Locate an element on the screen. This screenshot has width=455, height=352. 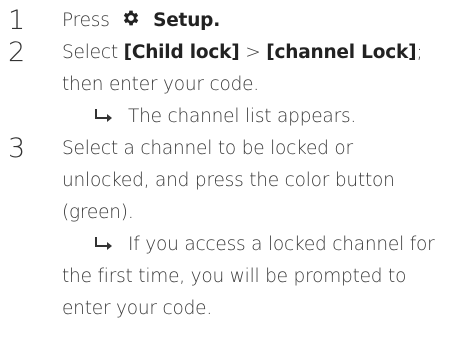
step-3-result-line-3: enter your code. is located at coordinates (137, 308).